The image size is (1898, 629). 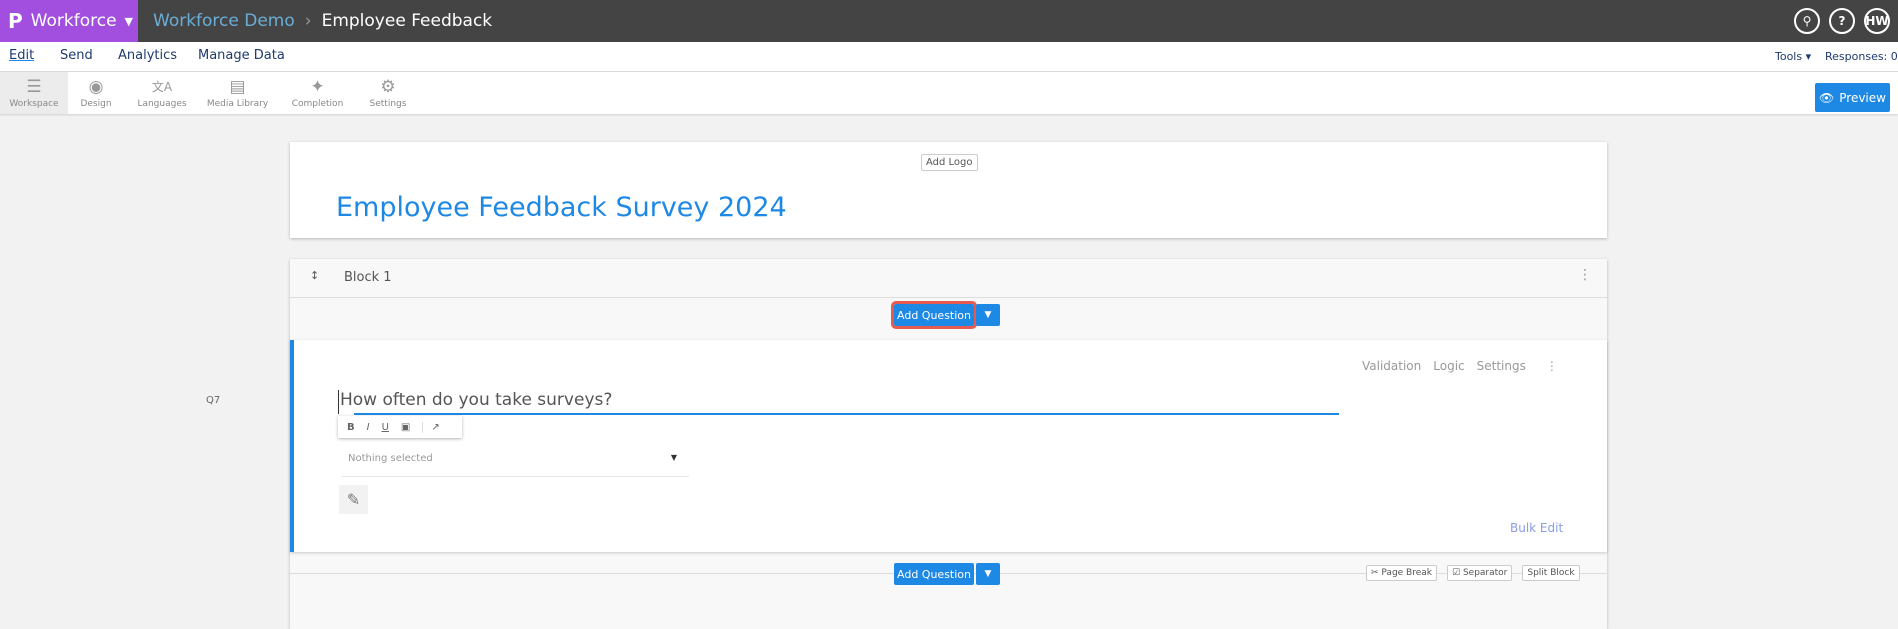 I want to click on workspace-icon: ☰, so click(x=34, y=86).